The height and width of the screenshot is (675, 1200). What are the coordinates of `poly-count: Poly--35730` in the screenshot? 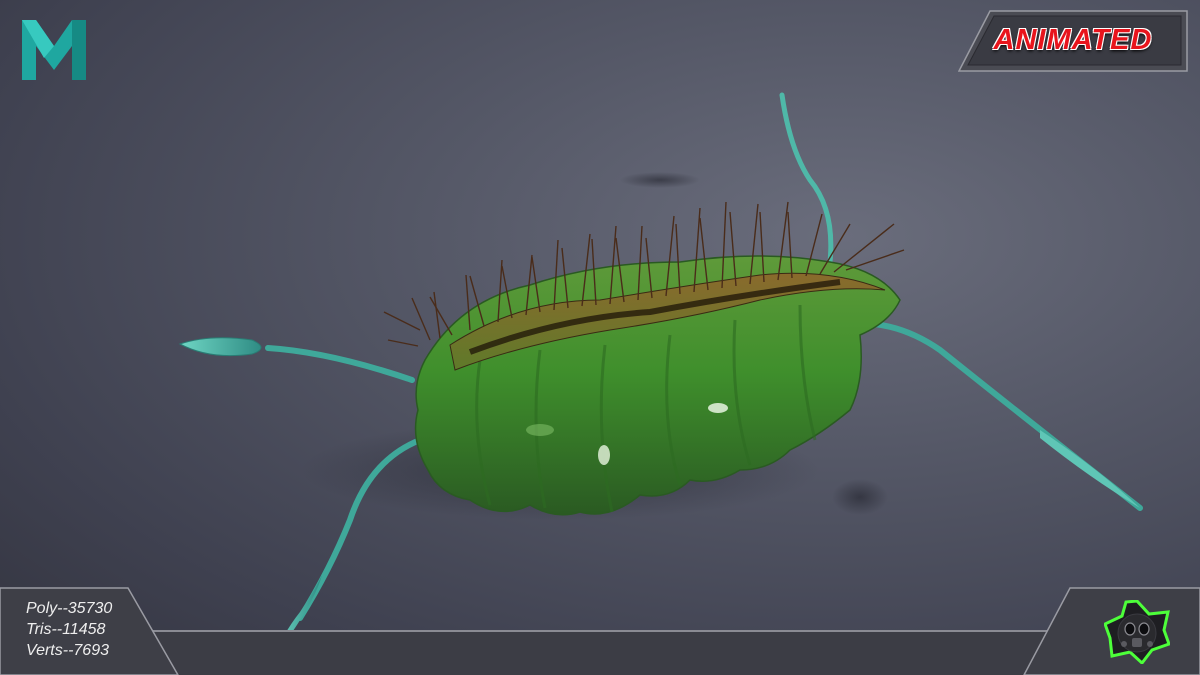 It's located at (69, 608).